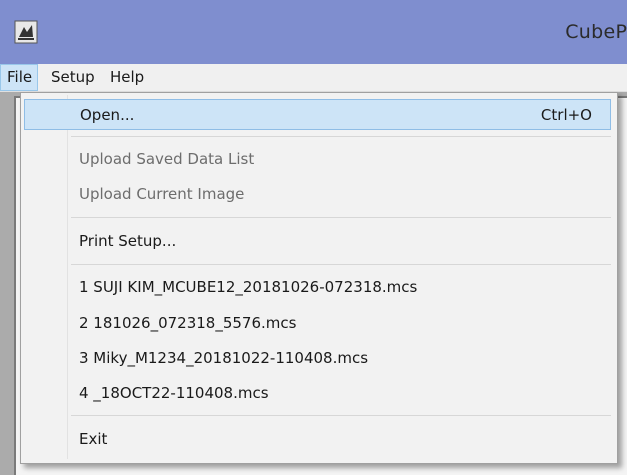 The image size is (627, 475). What do you see at coordinates (317, 393) in the screenshot?
I see `menu-item-recent-file: 4 _18OCT22-110408.mcs` at bounding box center [317, 393].